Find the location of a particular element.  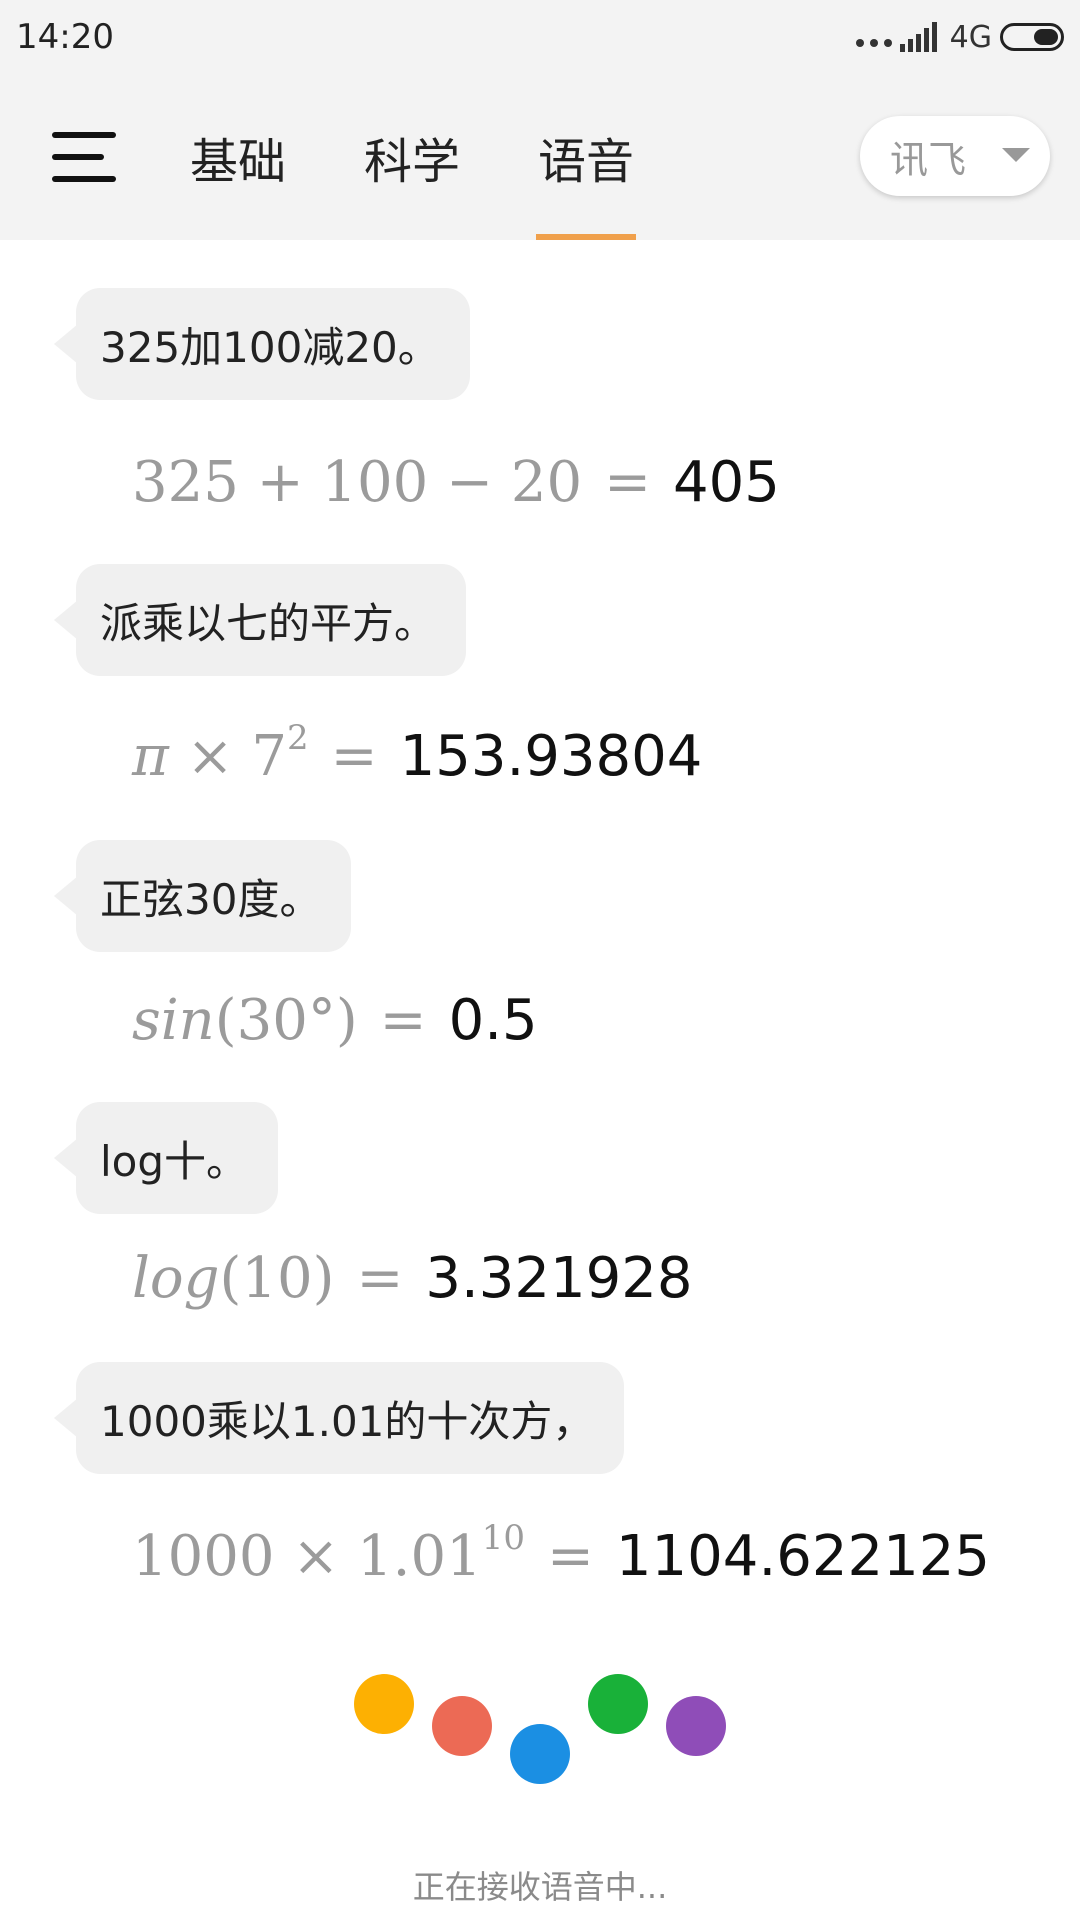

function-argument: (30°) is located at coordinates (286, 1020).